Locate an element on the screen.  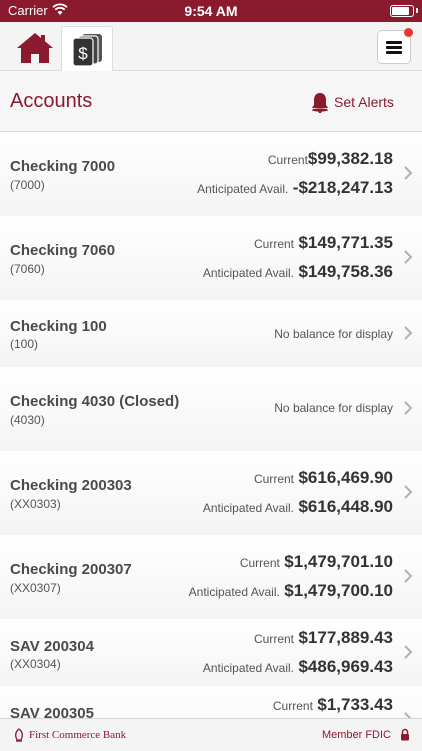
status-bar: Carrier 9:54 AM is located at coordinates (211, 11).